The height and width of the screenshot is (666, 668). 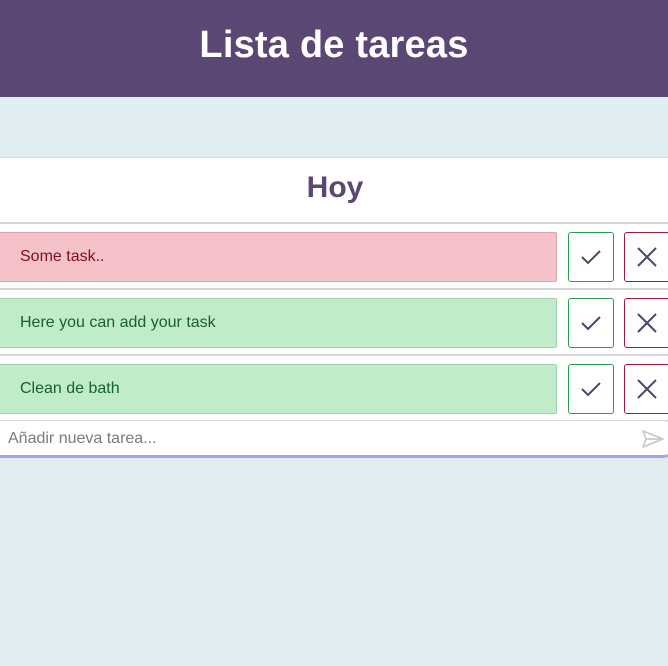 I want to click on task-label: Here you can add your task, so click(x=118, y=322).